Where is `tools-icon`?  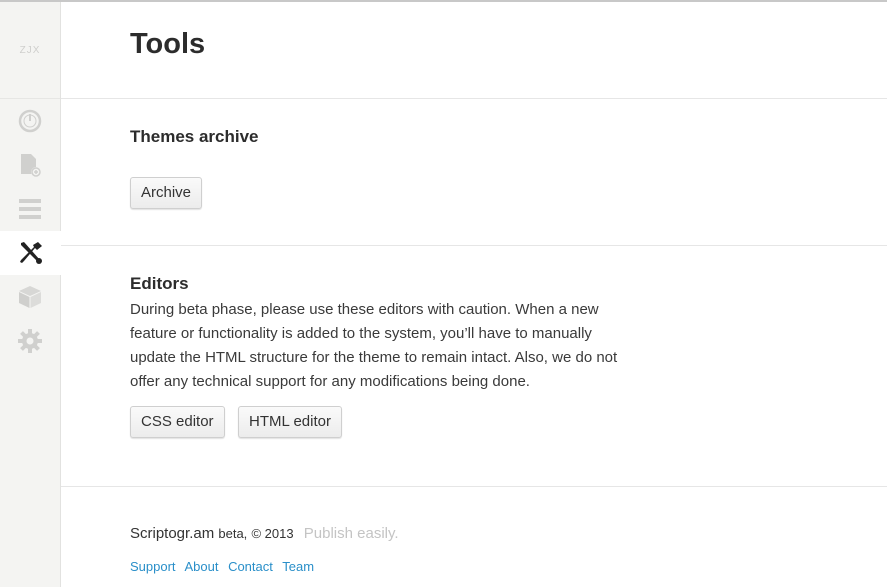
tools-icon is located at coordinates (30, 253).